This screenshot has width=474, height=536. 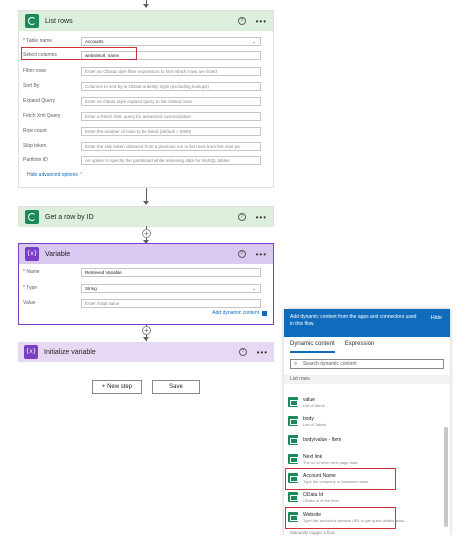 I want to click on dynamic-item-body-value: body/value - Item, so click(x=363, y=440).